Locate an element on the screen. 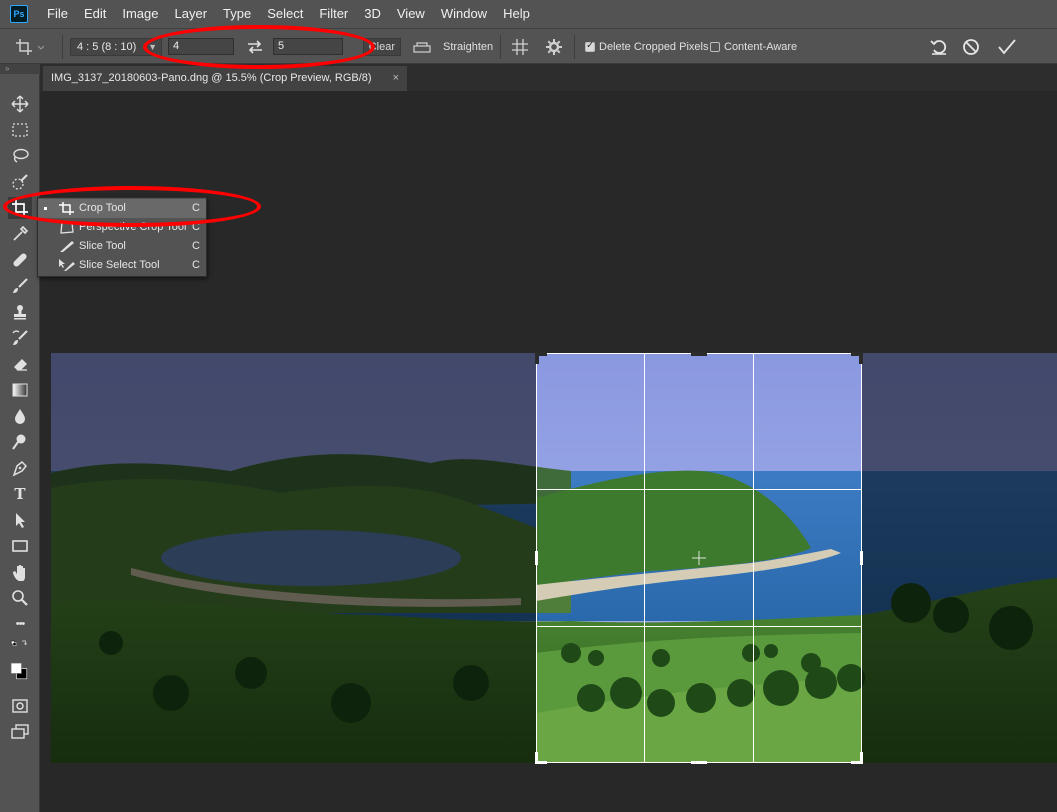 The width and height of the screenshot is (1057, 812). menu-file: File is located at coordinates (57, 14).